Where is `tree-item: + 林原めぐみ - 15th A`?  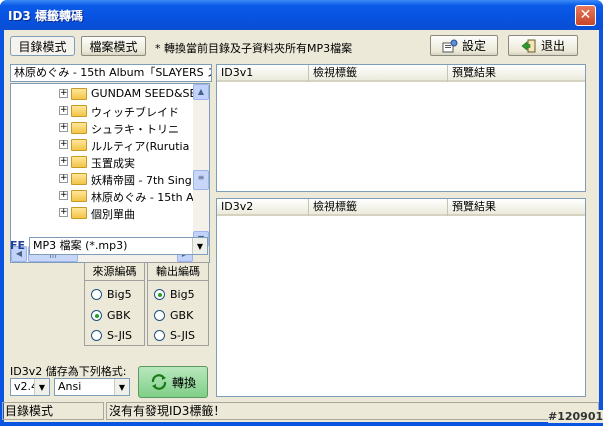 tree-item: + 林原めぐみ - 15th A is located at coordinates (102, 196).